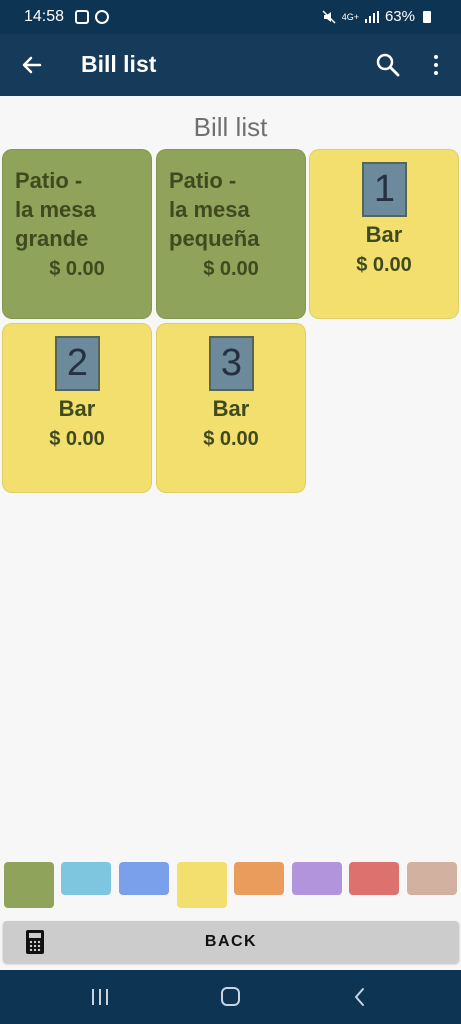 Image resolution: width=461 pixels, height=1024 pixels. Describe the element at coordinates (399, 16) in the screenshot. I see `battery-level: 63%` at that location.